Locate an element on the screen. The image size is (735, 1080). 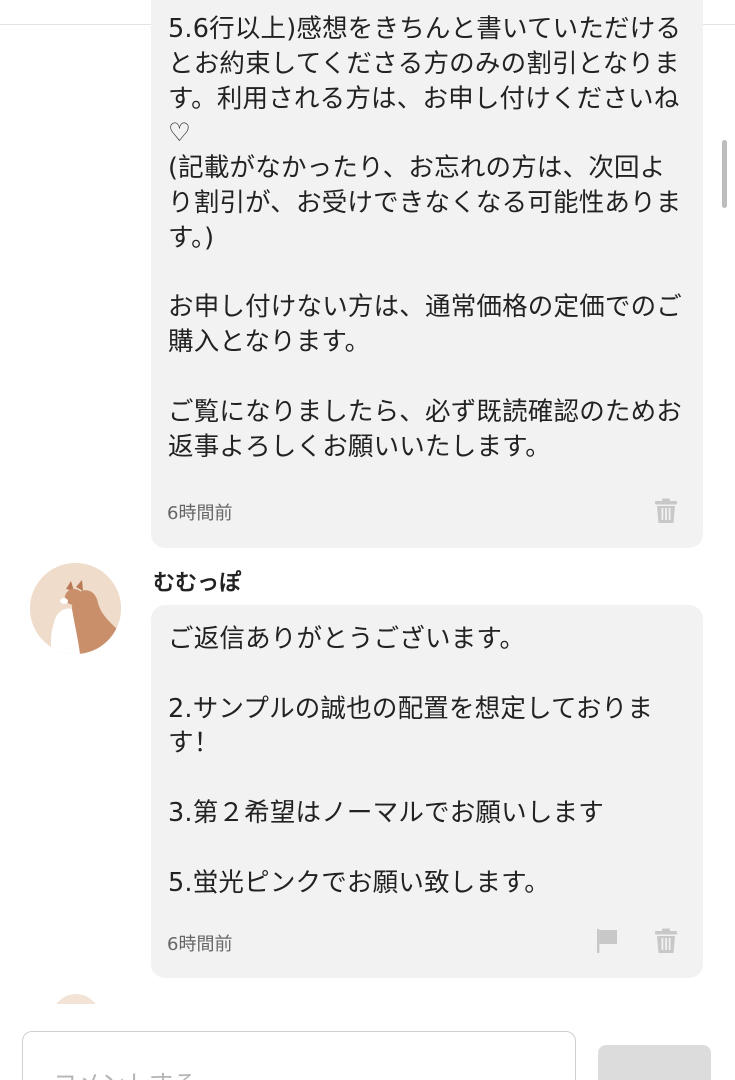
comment-input is located at coordinates (299, 1055).